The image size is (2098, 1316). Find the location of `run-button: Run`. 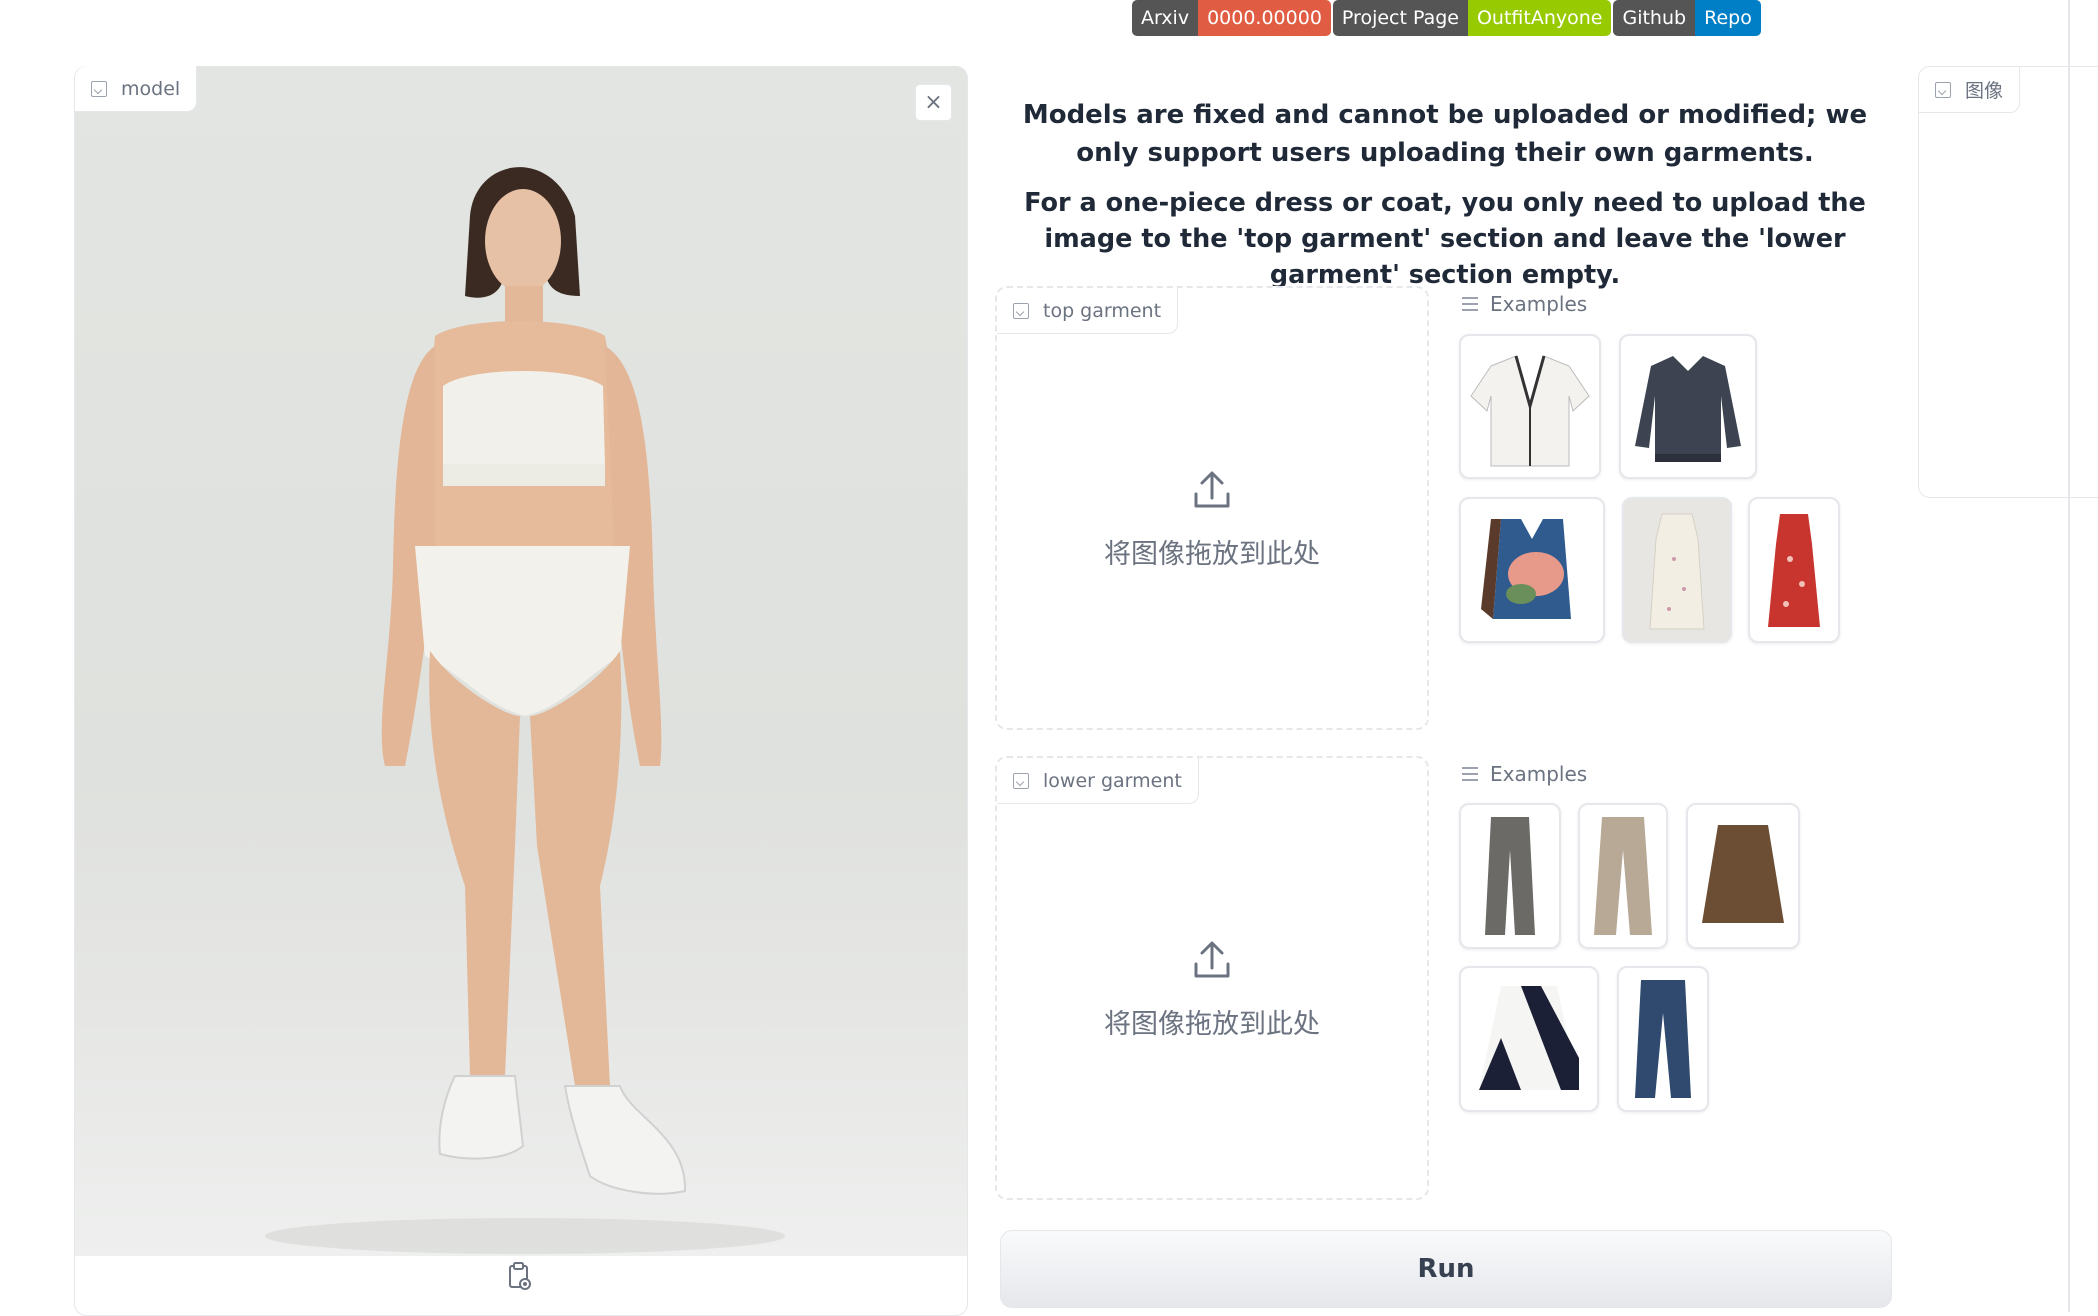

run-button: Run is located at coordinates (1446, 1269).